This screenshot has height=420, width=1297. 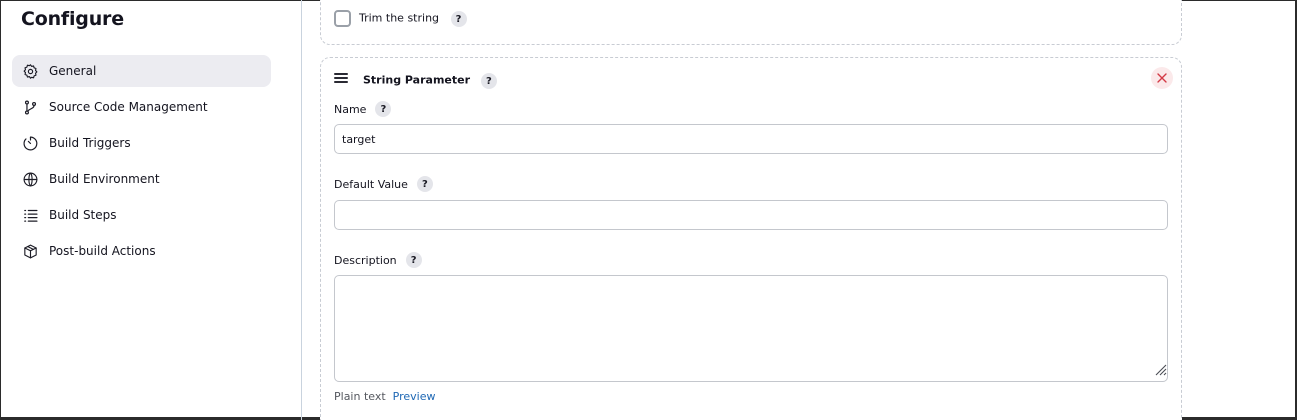 I want to click on trim-option-card: Trim the string ?, so click(x=751, y=22).